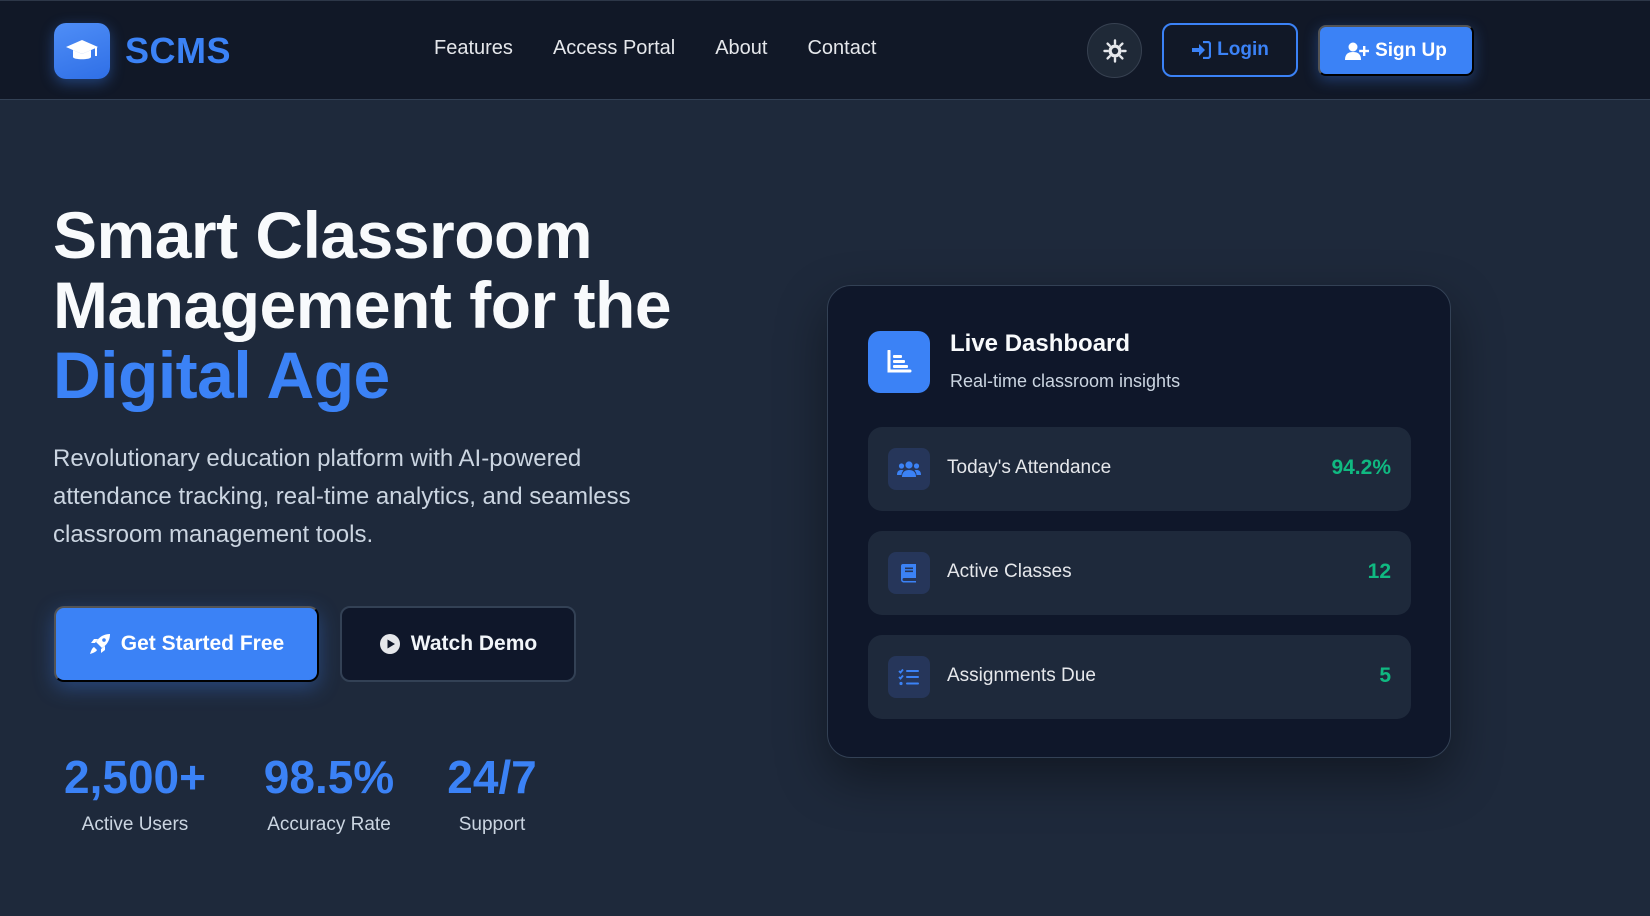 The width and height of the screenshot is (1650, 916). Describe the element at coordinates (1040, 343) in the screenshot. I see `dashboard-title: Live Dashboard` at that location.